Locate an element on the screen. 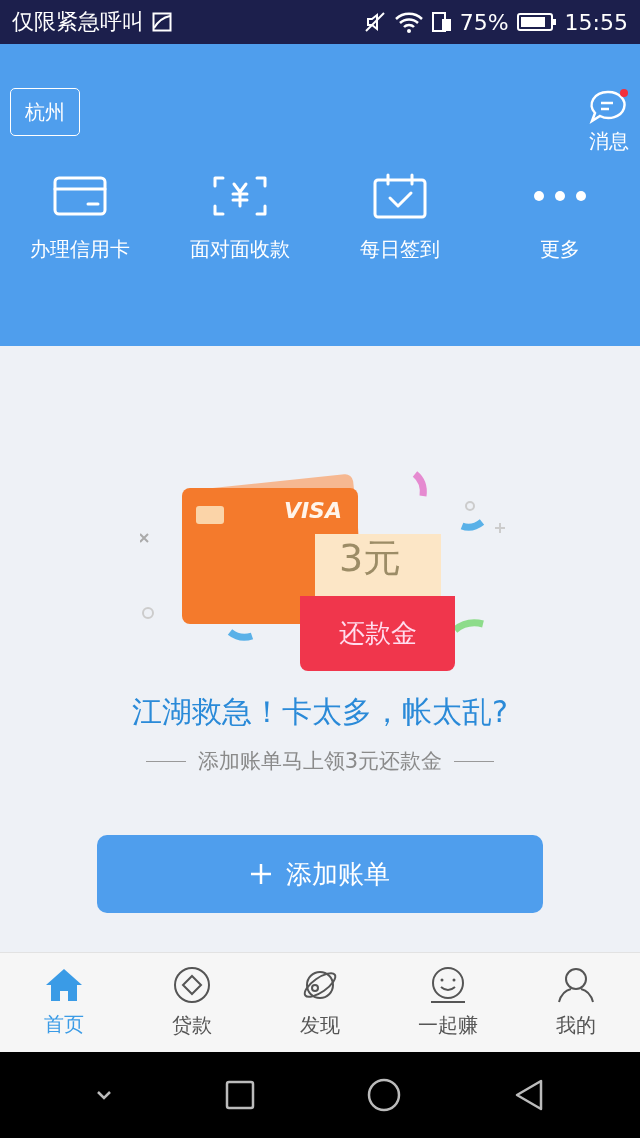 Image resolution: width=640 pixels, height=1138 pixels. mute-icon is located at coordinates (374, 22).